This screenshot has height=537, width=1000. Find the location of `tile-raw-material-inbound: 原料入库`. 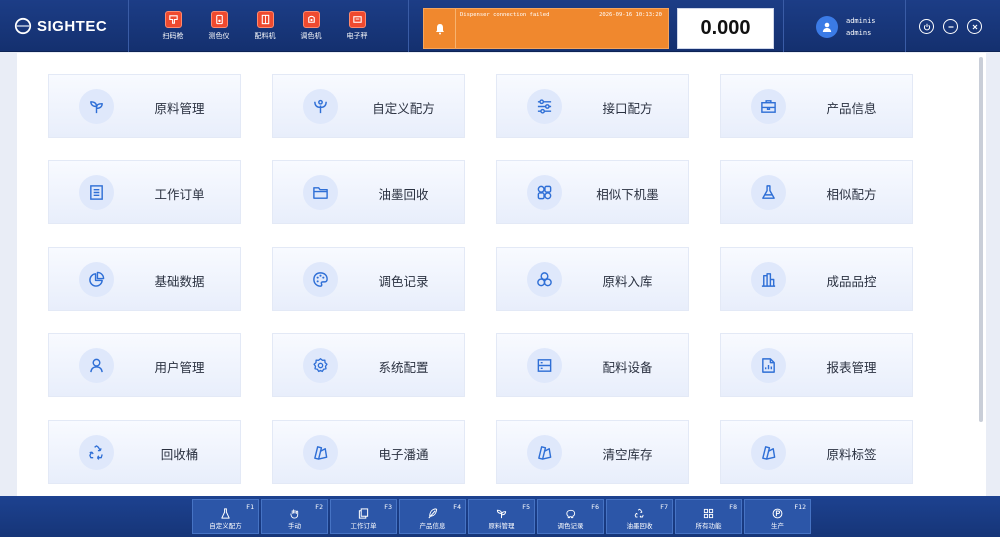

tile-raw-material-inbound: 原料入库 is located at coordinates (592, 279).